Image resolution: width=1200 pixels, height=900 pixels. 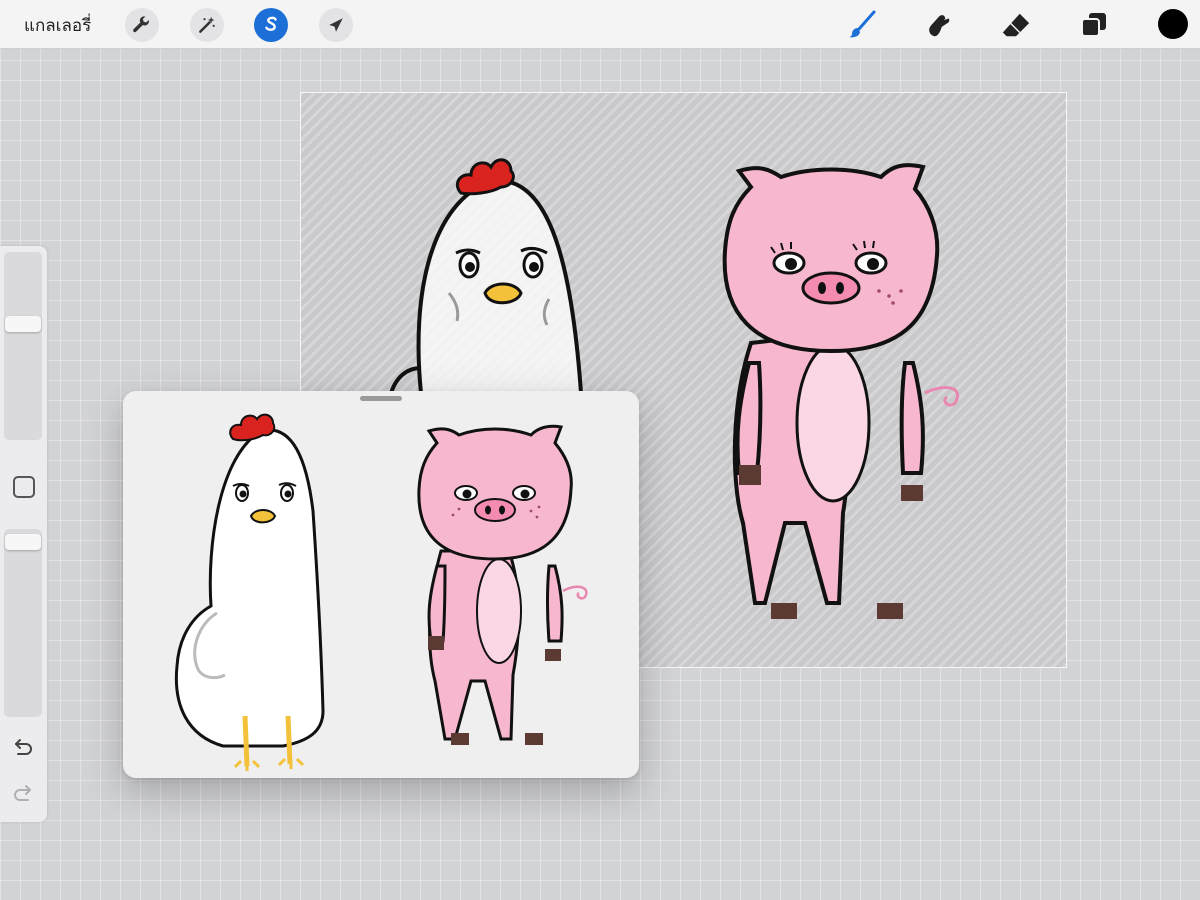 I want to click on transform-button, so click(x=336, y=25).